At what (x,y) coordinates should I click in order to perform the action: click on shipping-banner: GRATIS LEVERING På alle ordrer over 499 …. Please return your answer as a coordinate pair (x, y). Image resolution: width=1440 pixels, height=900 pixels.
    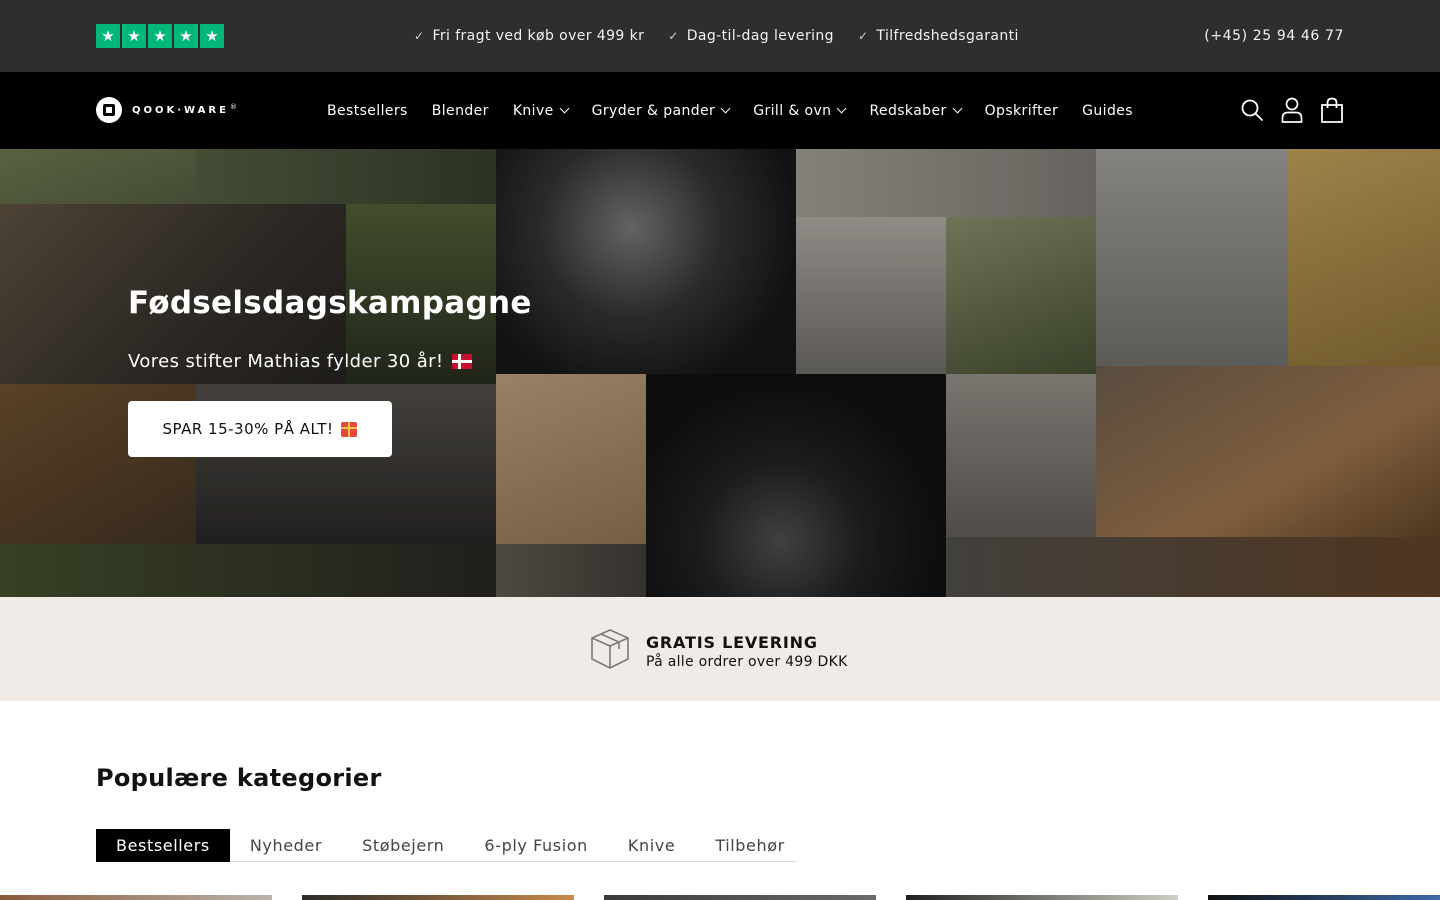
    Looking at the image, I should click on (720, 649).